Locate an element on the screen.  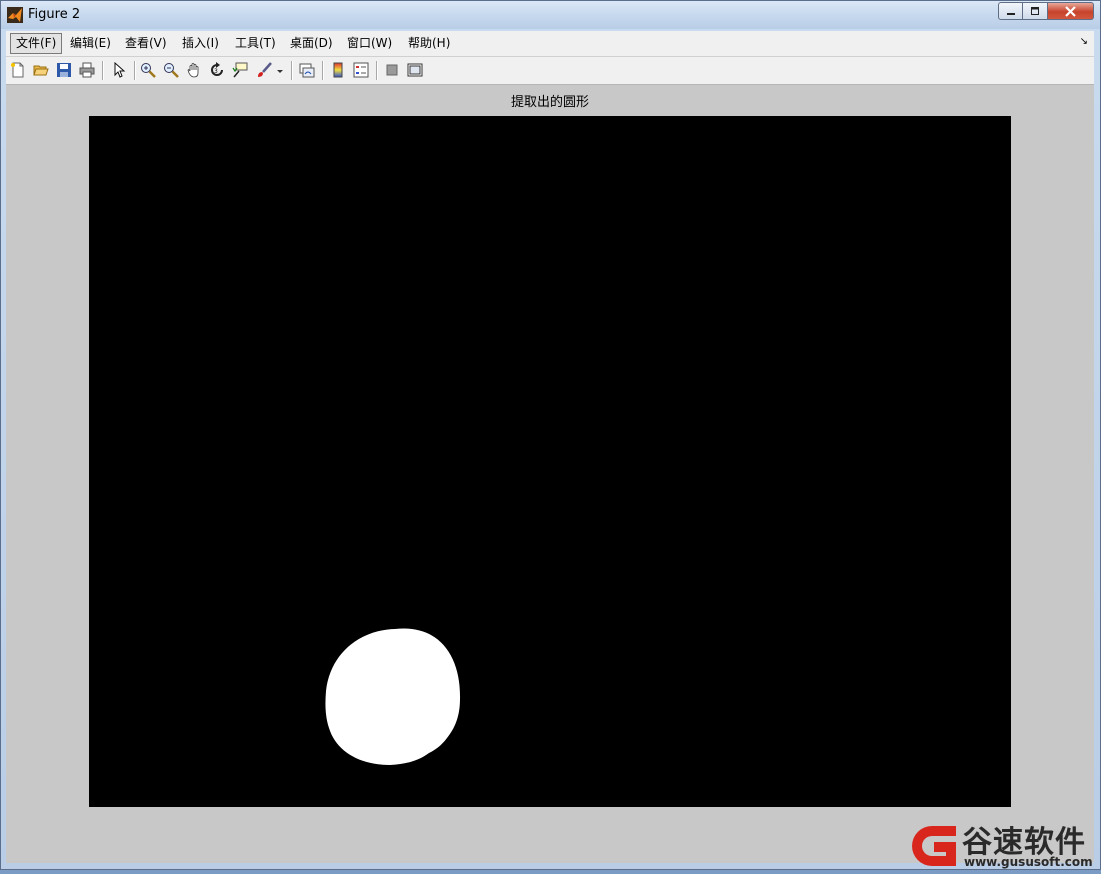
open-folder-icon is located at coordinates (41, 70).